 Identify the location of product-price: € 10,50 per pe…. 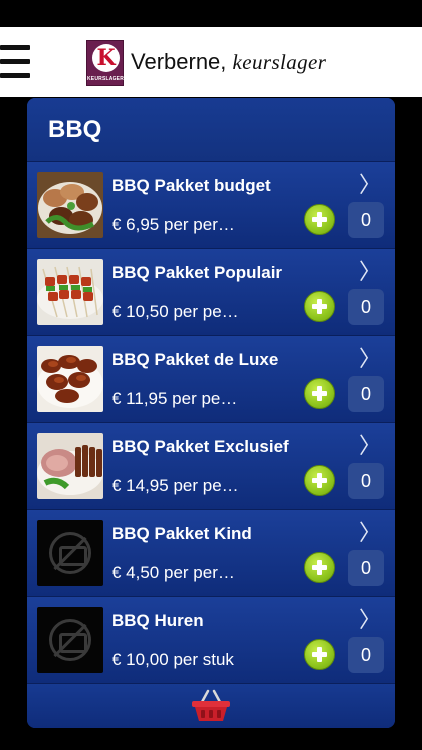
(175, 311).